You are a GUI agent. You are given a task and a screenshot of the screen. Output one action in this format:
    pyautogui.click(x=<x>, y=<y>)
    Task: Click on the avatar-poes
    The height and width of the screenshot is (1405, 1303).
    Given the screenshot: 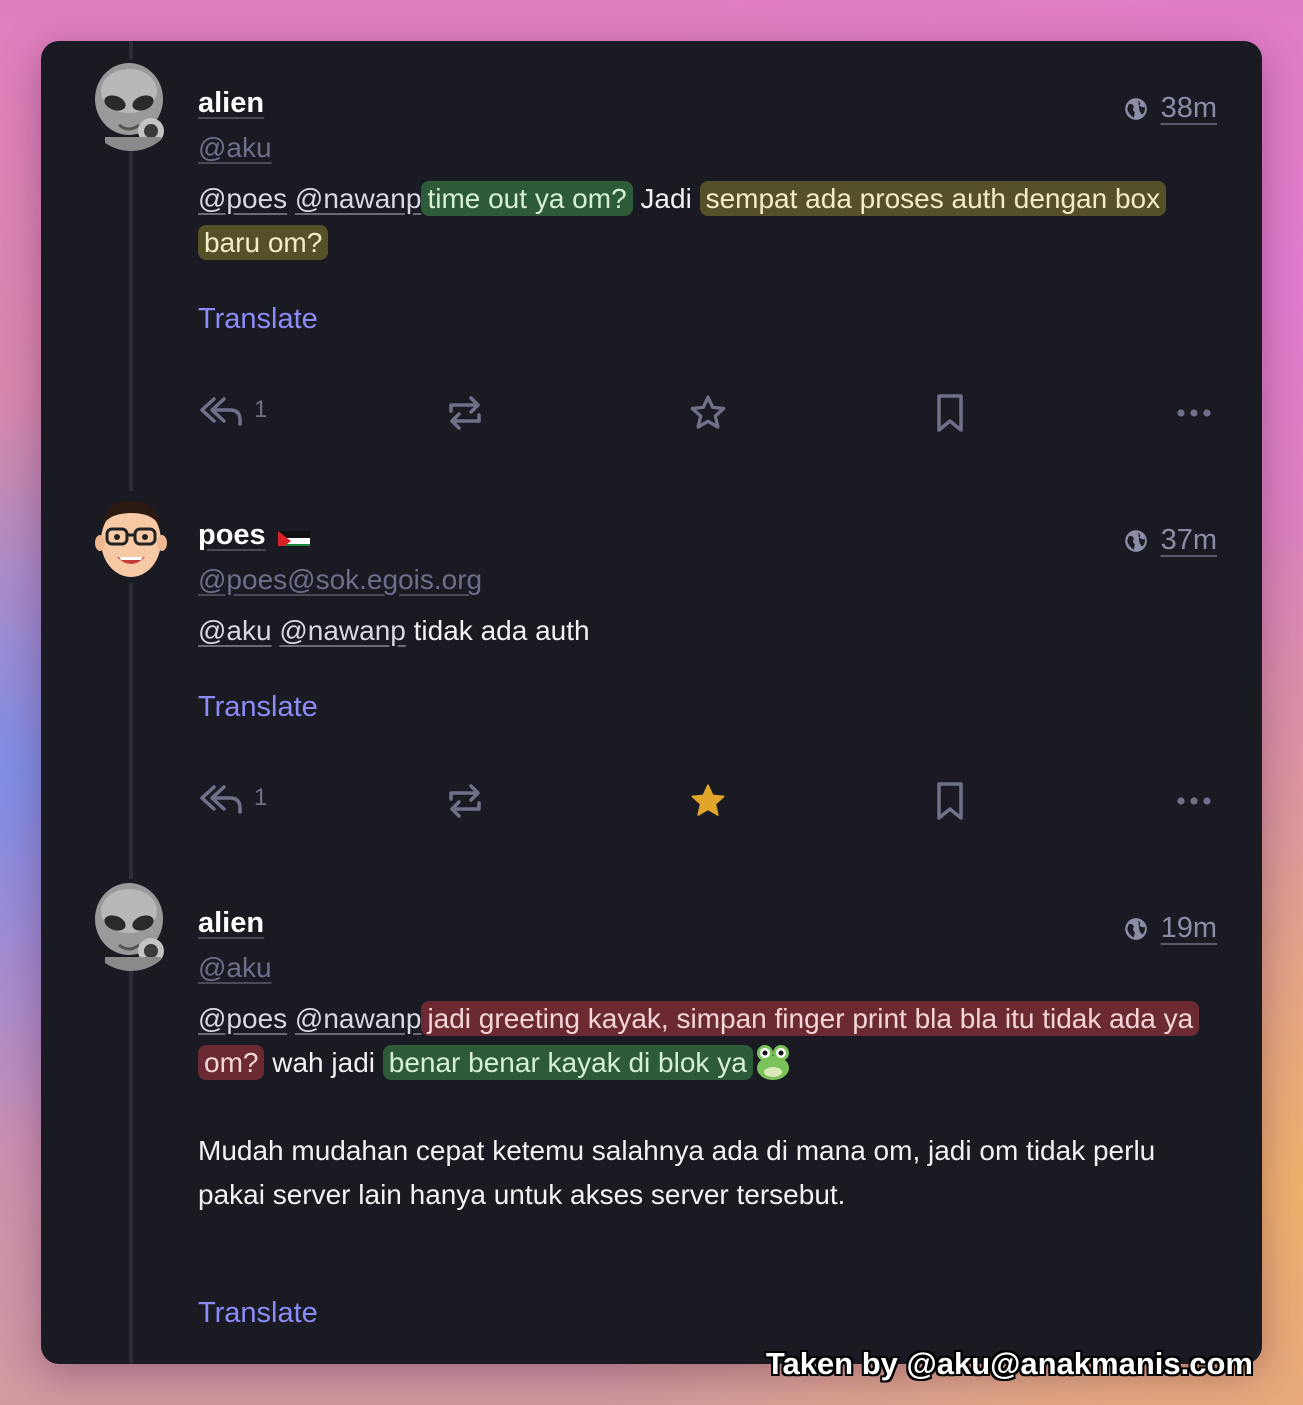 What is the action you would take?
    pyautogui.click(x=131, y=537)
    